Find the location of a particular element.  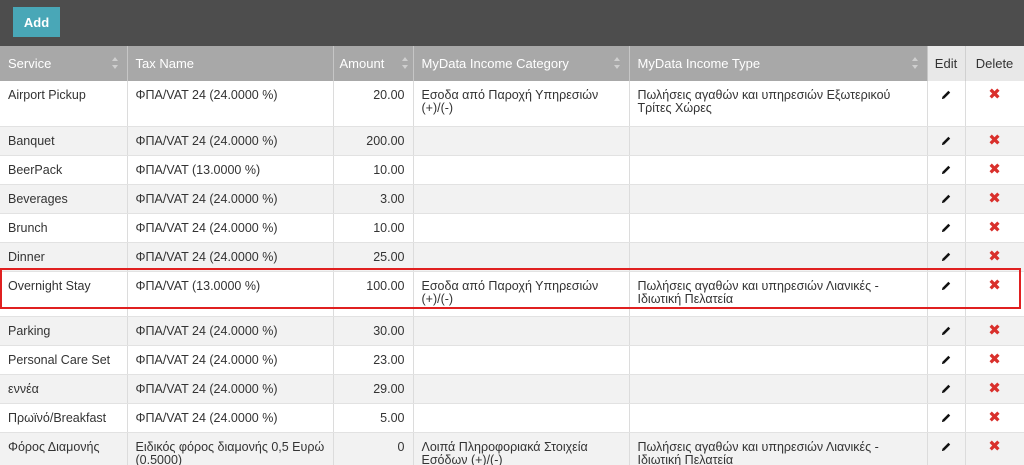

column-header-amount: Amount is located at coordinates (373, 63).